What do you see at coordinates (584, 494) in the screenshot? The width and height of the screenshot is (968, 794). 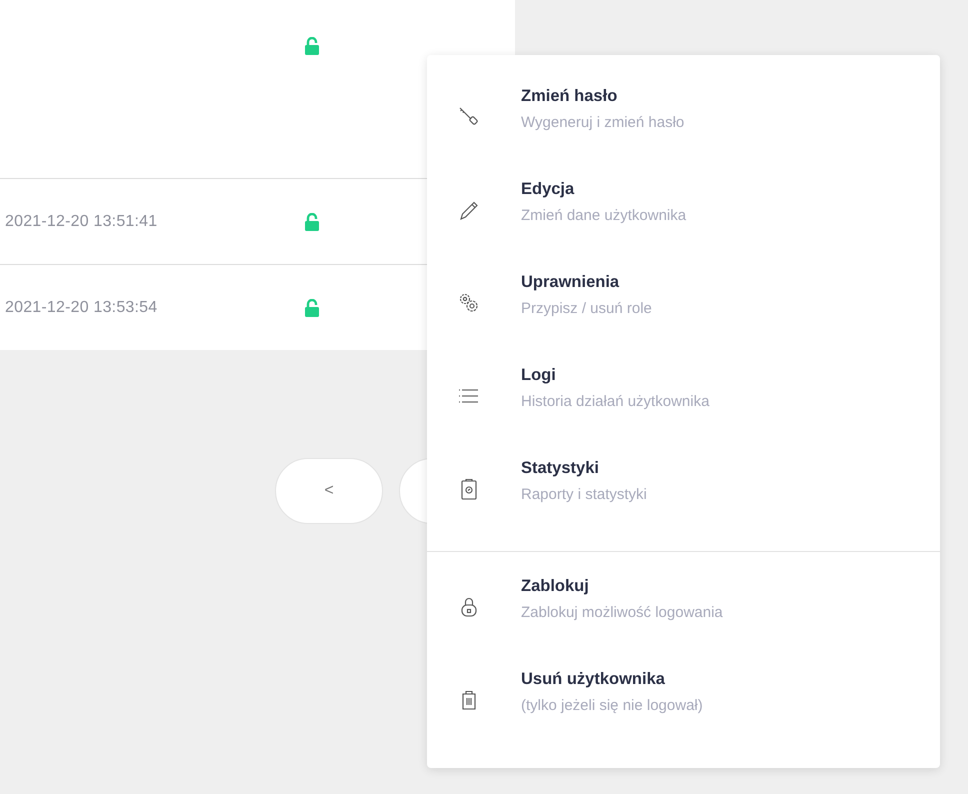 I see `menu-item-description: Raporty i statystyki` at bounding box center [584, 494].